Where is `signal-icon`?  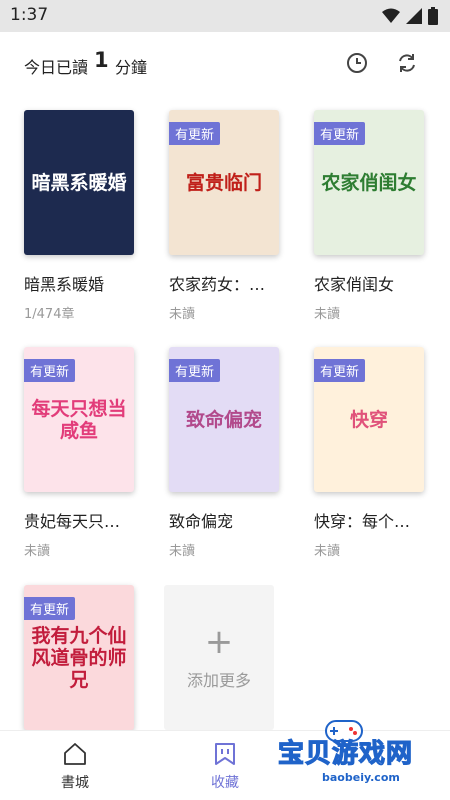 signal-icon is located at coordinates (414, 18).